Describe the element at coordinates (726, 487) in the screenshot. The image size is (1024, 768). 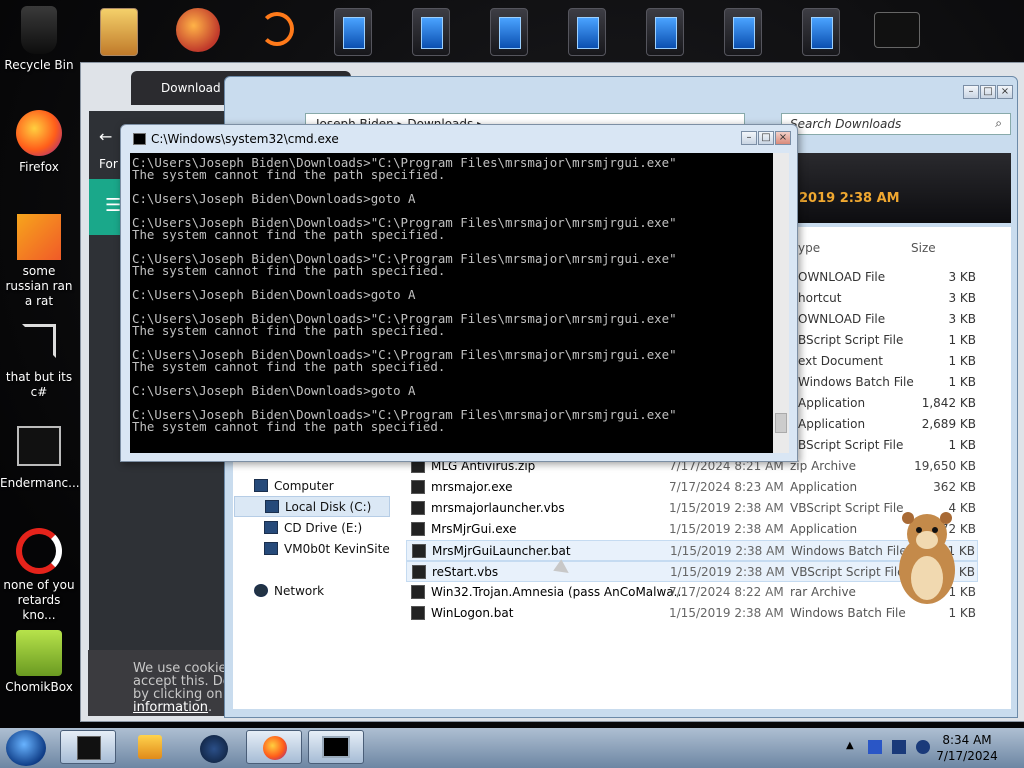
I see `file-date: 7/17/2024 8:23 AM` at that location.